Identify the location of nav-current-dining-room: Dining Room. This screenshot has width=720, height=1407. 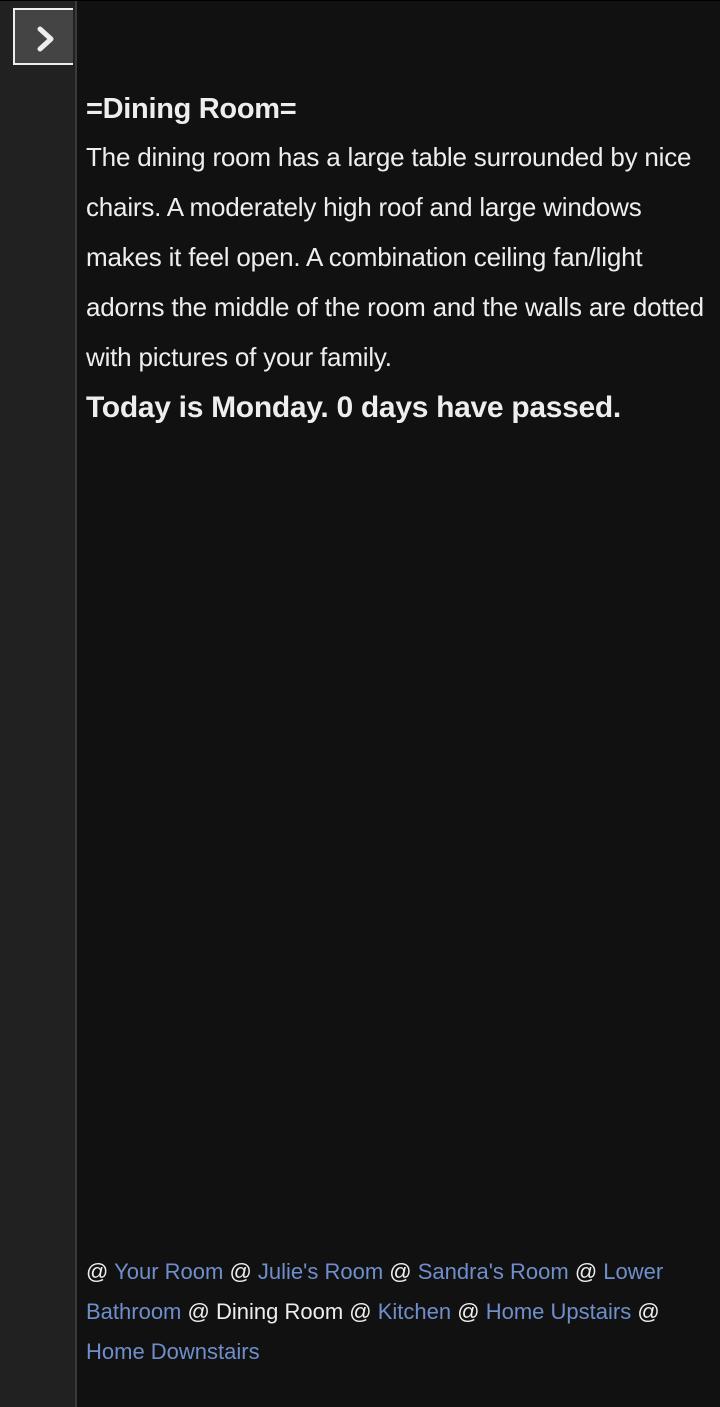
(279, 1311).